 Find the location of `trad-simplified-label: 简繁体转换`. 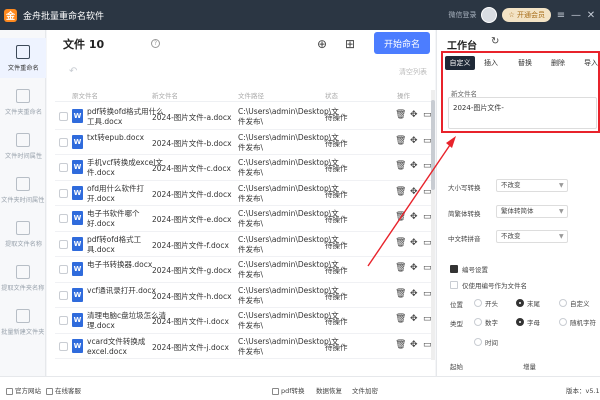

trad-simplified-label: 简繁体转换 is located at coordinates (464, 214).